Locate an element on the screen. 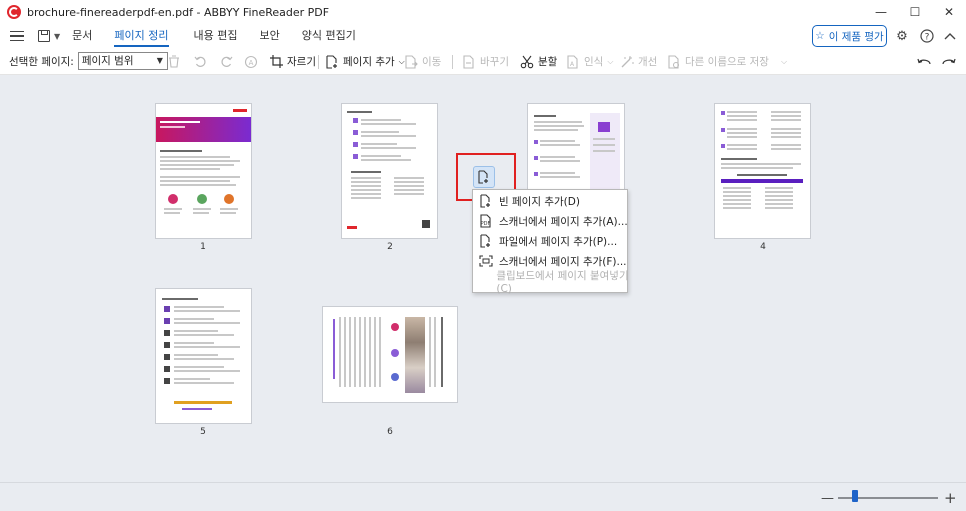 The height and width of the screenshot is (511, 966). improve-button: 개선 is located at coordinates (638, 61).